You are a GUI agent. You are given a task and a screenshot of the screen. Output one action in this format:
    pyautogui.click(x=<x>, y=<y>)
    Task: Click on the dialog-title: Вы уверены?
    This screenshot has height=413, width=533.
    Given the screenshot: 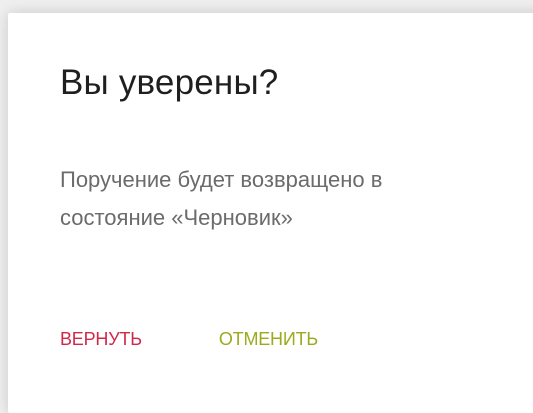 What is the action you would take?
    pyautogui.click(x=169, y=82)
    